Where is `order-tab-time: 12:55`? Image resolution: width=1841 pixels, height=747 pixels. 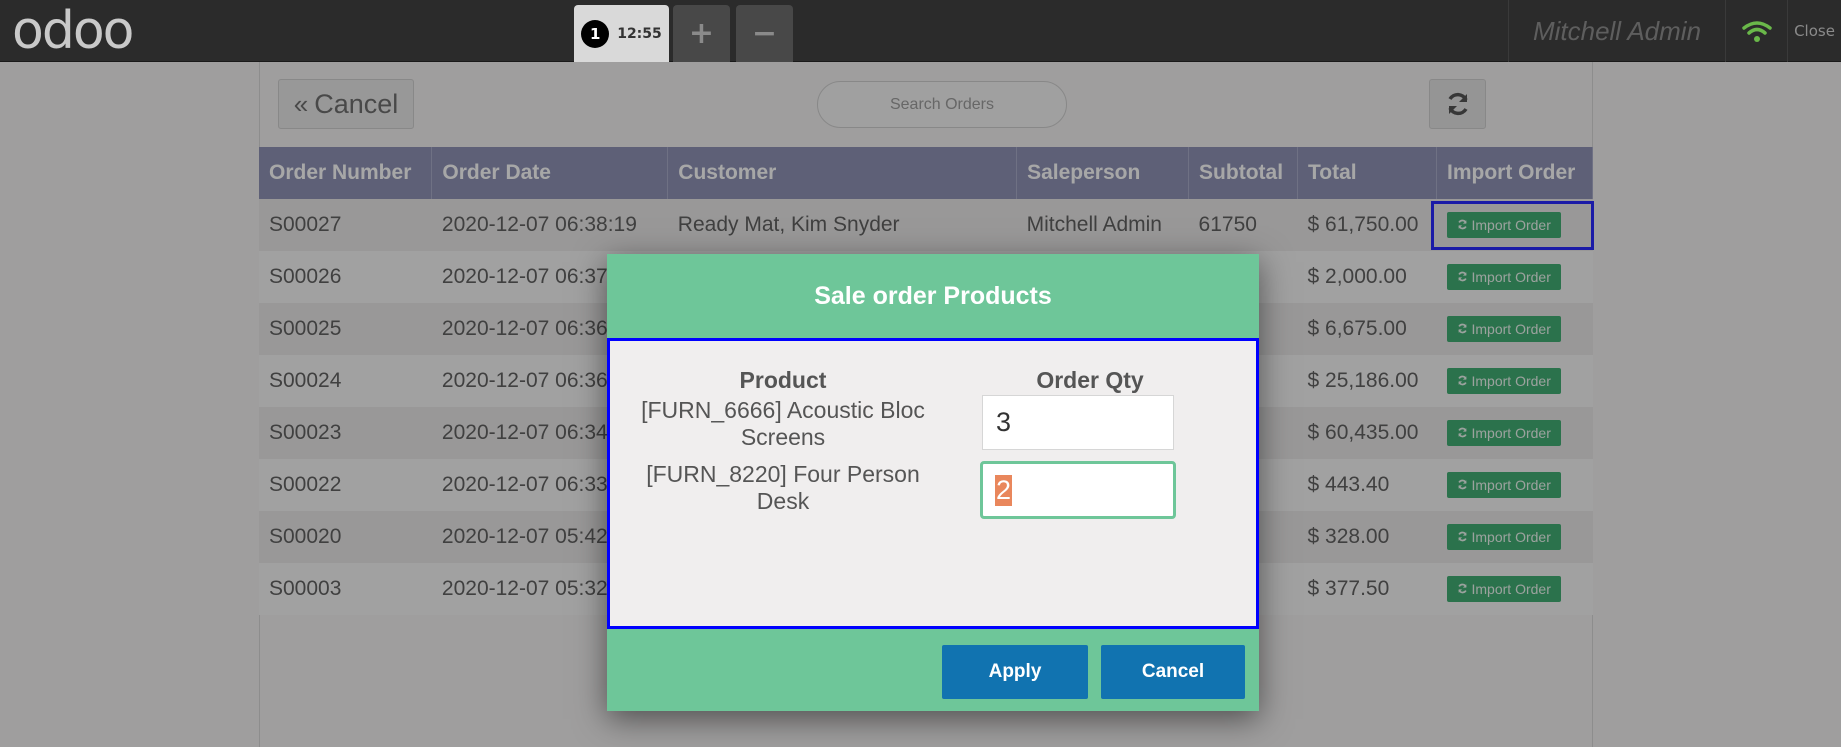
order-tab-time: 12:55 is located at coordinates (639, 33).